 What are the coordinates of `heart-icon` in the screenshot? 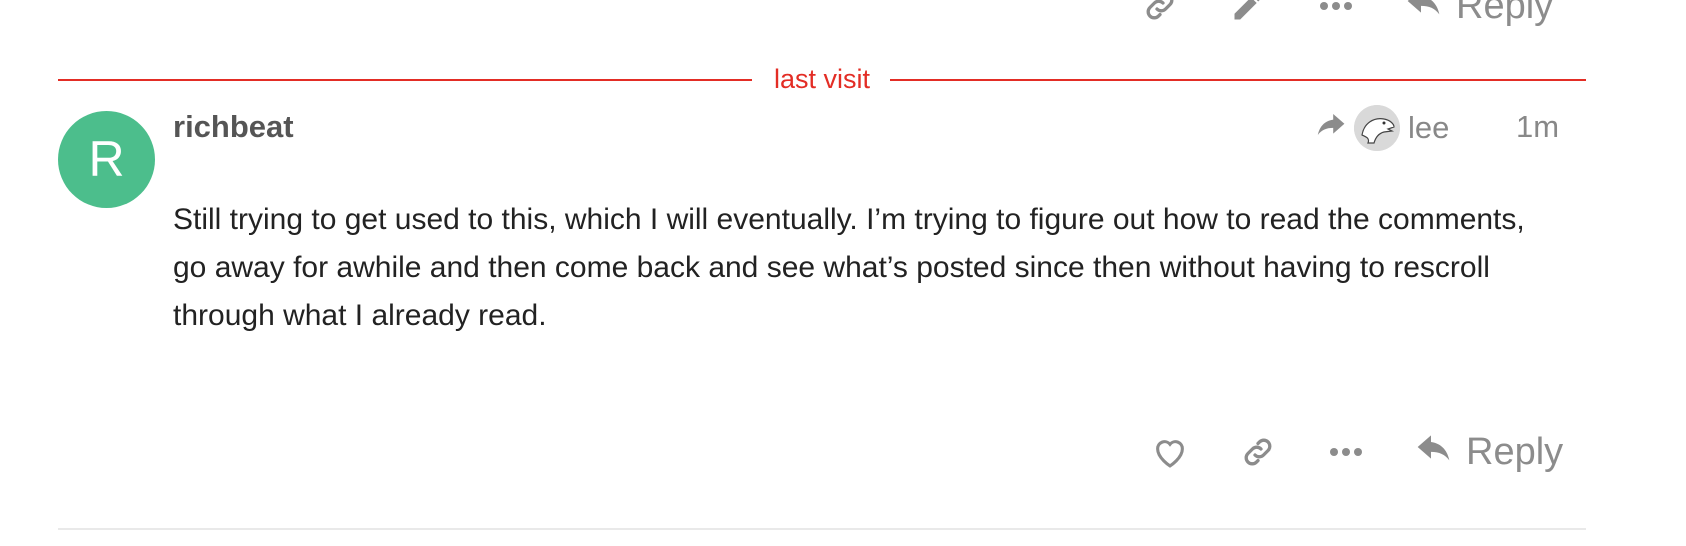 It's located at (1170, 454).